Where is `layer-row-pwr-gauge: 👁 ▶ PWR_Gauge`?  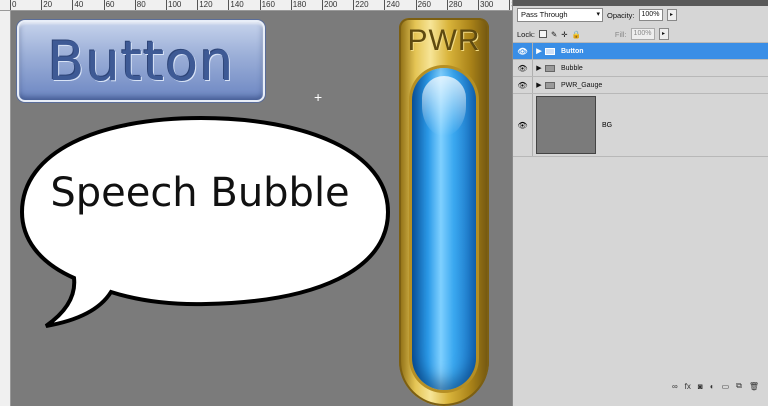 layer-row-pwr-gauge: 👁 ▶ PWR_Gauge is located at coordinates (640, 84).